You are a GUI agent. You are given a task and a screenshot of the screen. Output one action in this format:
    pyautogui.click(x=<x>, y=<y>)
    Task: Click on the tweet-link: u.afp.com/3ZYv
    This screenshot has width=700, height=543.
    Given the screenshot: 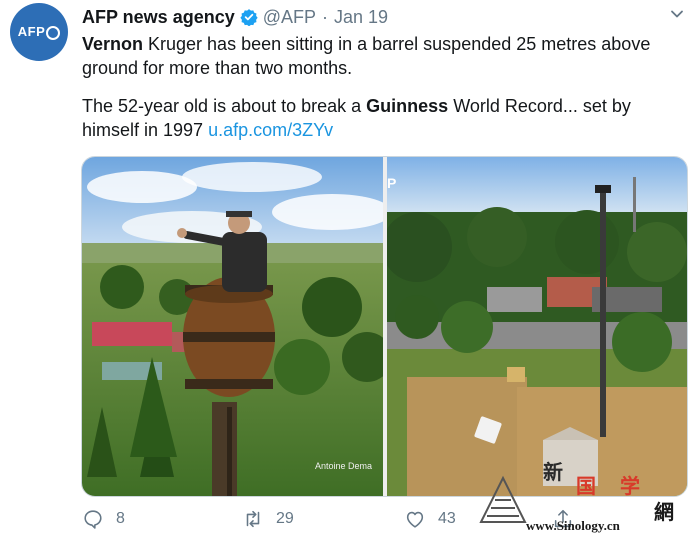 What is the action you would take?
    pyautogui.click(x=270, y=130)
    